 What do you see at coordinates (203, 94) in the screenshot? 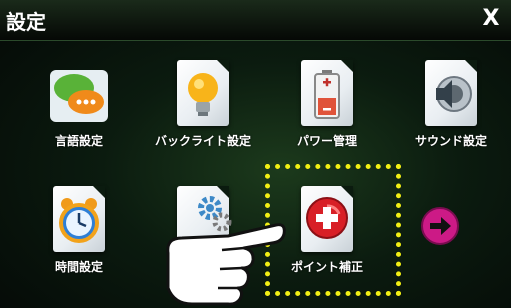
I see `lightbulb-icon` at bounding box center [203, 94].